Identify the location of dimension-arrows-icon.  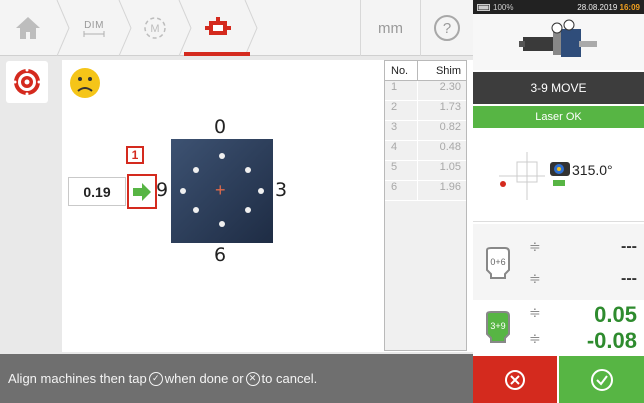
(94, 33).